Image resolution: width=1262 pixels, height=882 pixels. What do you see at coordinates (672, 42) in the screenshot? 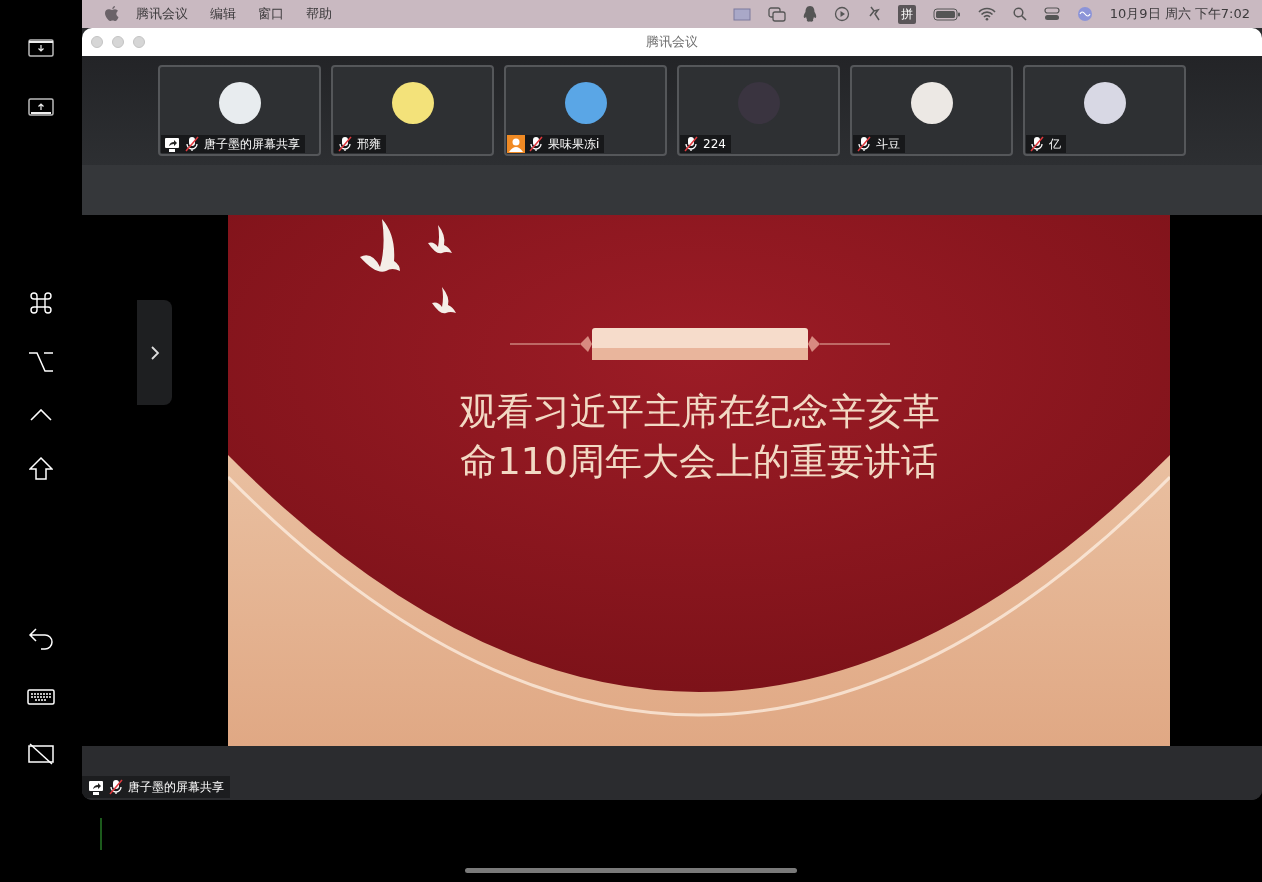
I see `window-title: 腾讯会议` at bounding box center [672, 42].